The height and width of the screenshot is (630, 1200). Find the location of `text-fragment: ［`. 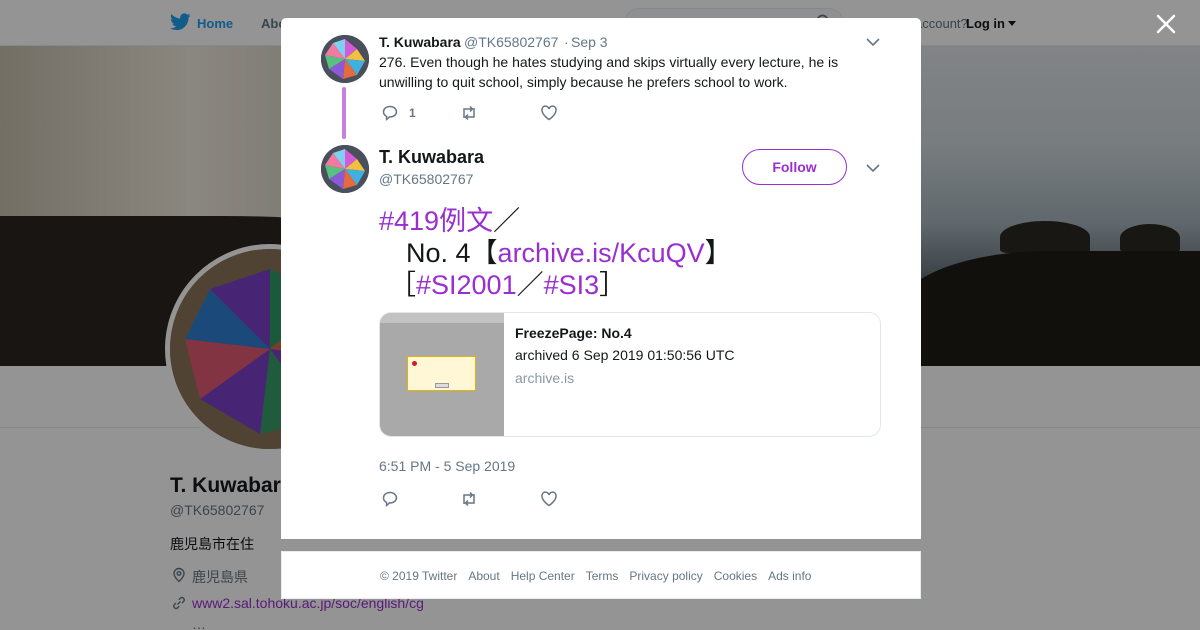

text-fragment: ［ is located at coordinates (402, 285).